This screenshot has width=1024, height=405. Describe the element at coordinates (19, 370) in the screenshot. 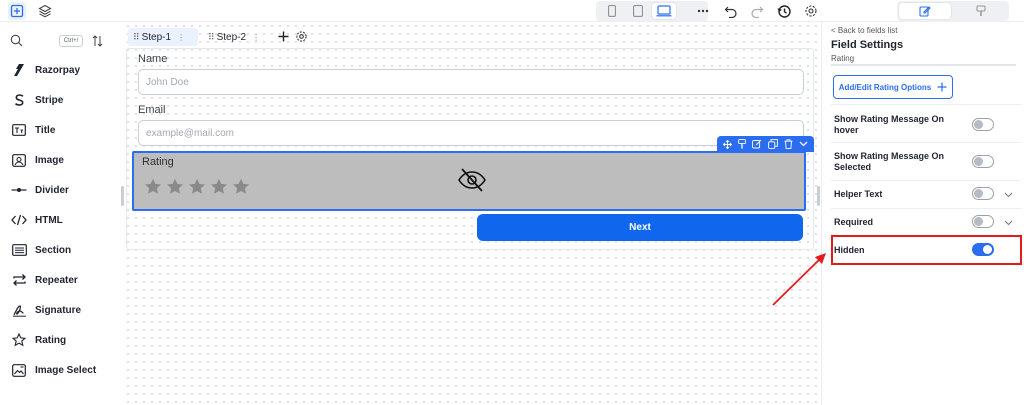

I see `image-select-icon` at that location.